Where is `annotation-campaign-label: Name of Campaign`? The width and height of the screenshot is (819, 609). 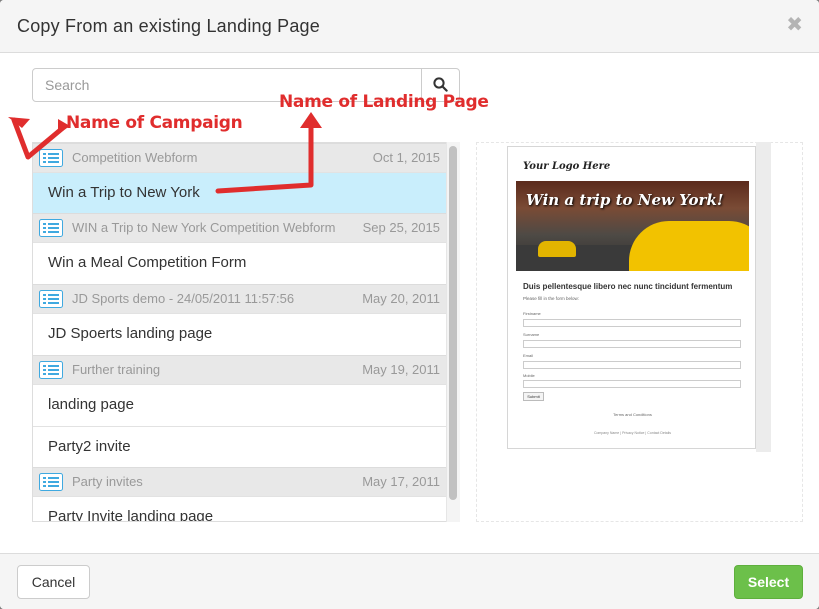 annotation-campaign-label: Name of Campaign is located at coordinates (154, 123).